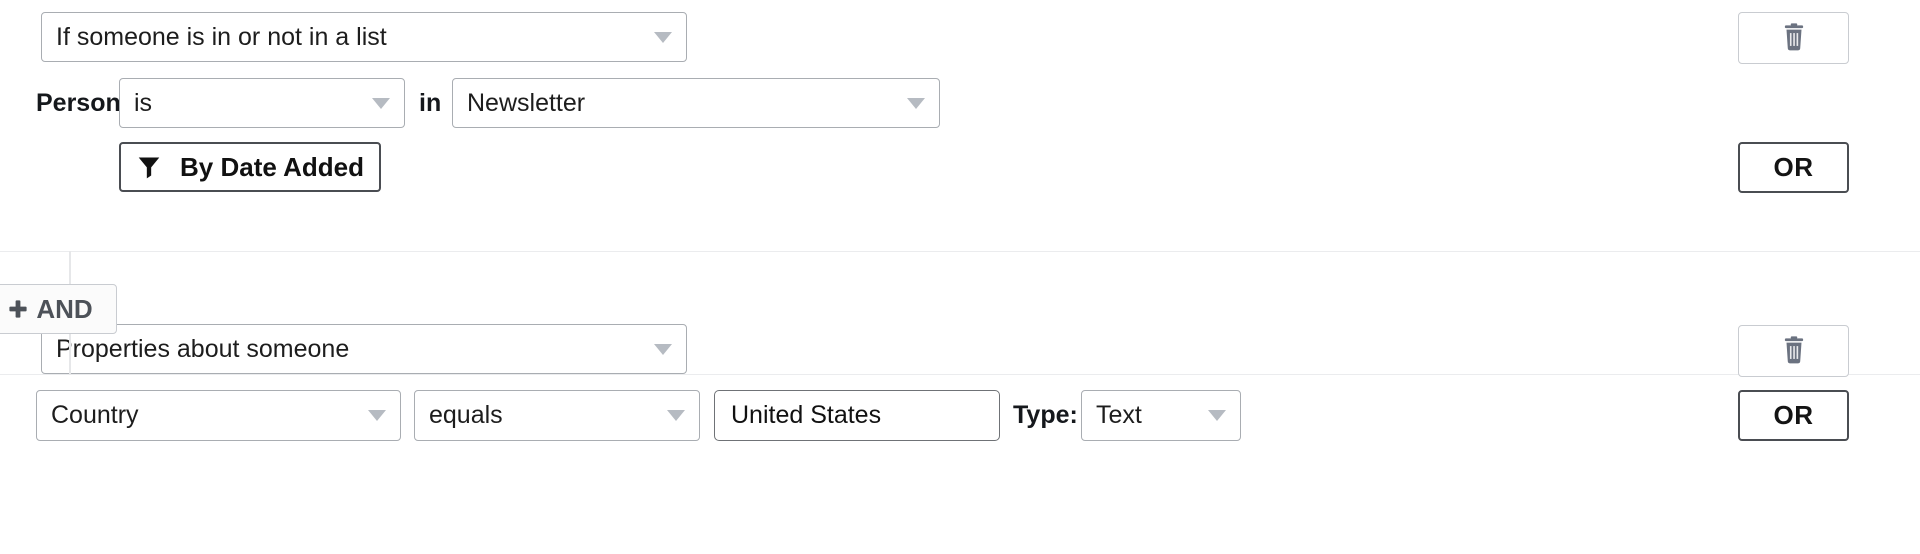 The width and height of the screenshot is (1920, 554). I want to click on operator-select-group-2: equals, so click(557, 415).